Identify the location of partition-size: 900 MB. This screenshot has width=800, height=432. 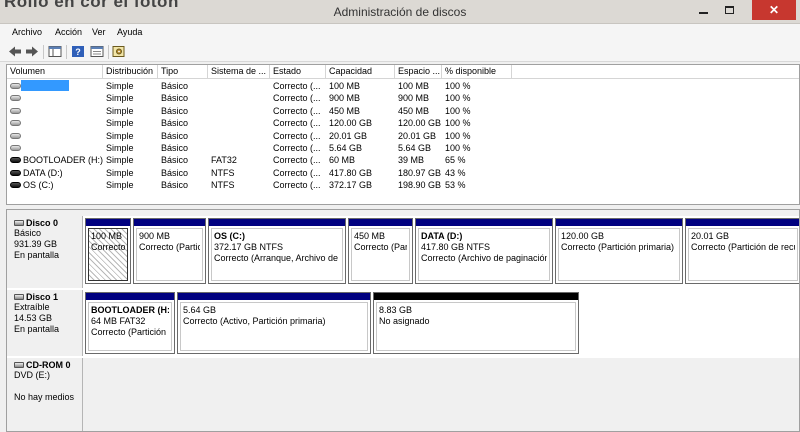
(155, 236).